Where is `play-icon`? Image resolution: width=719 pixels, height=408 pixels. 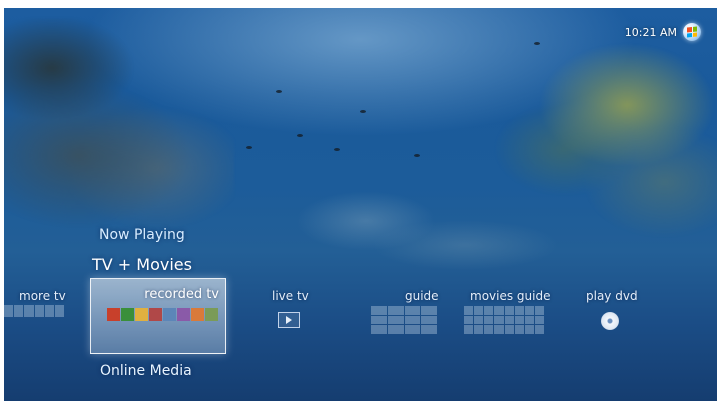
play-icon is located at coordinates (289, 320).